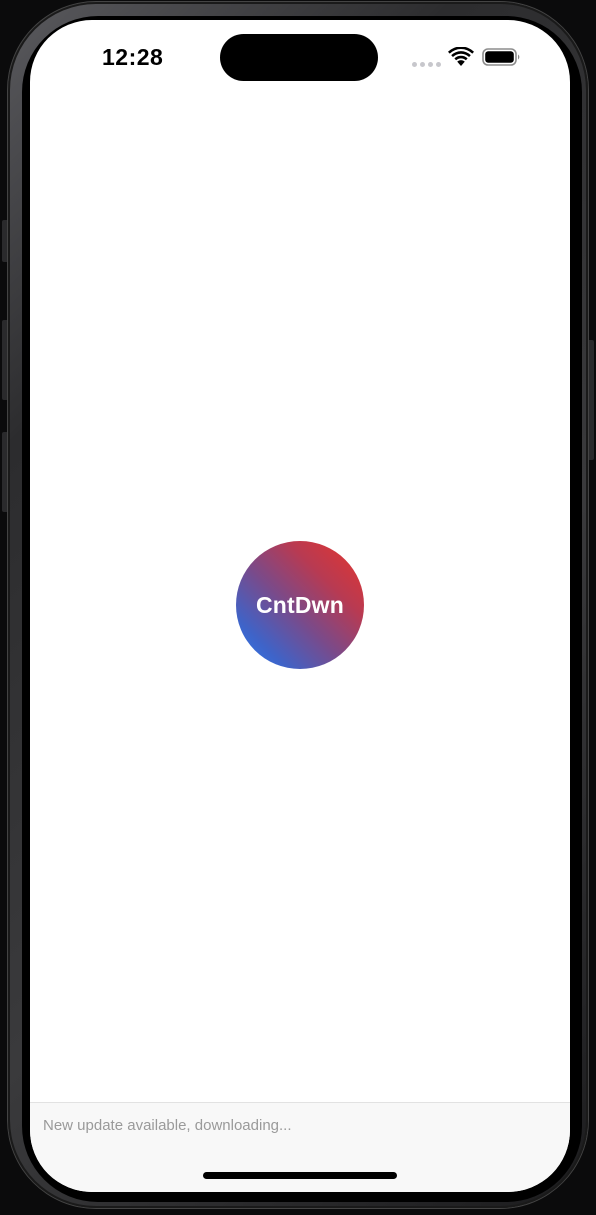  What do you see at coordinates (501, 57) in the screenshot?
I see `battery-icon` at bounding box center [501, 57].